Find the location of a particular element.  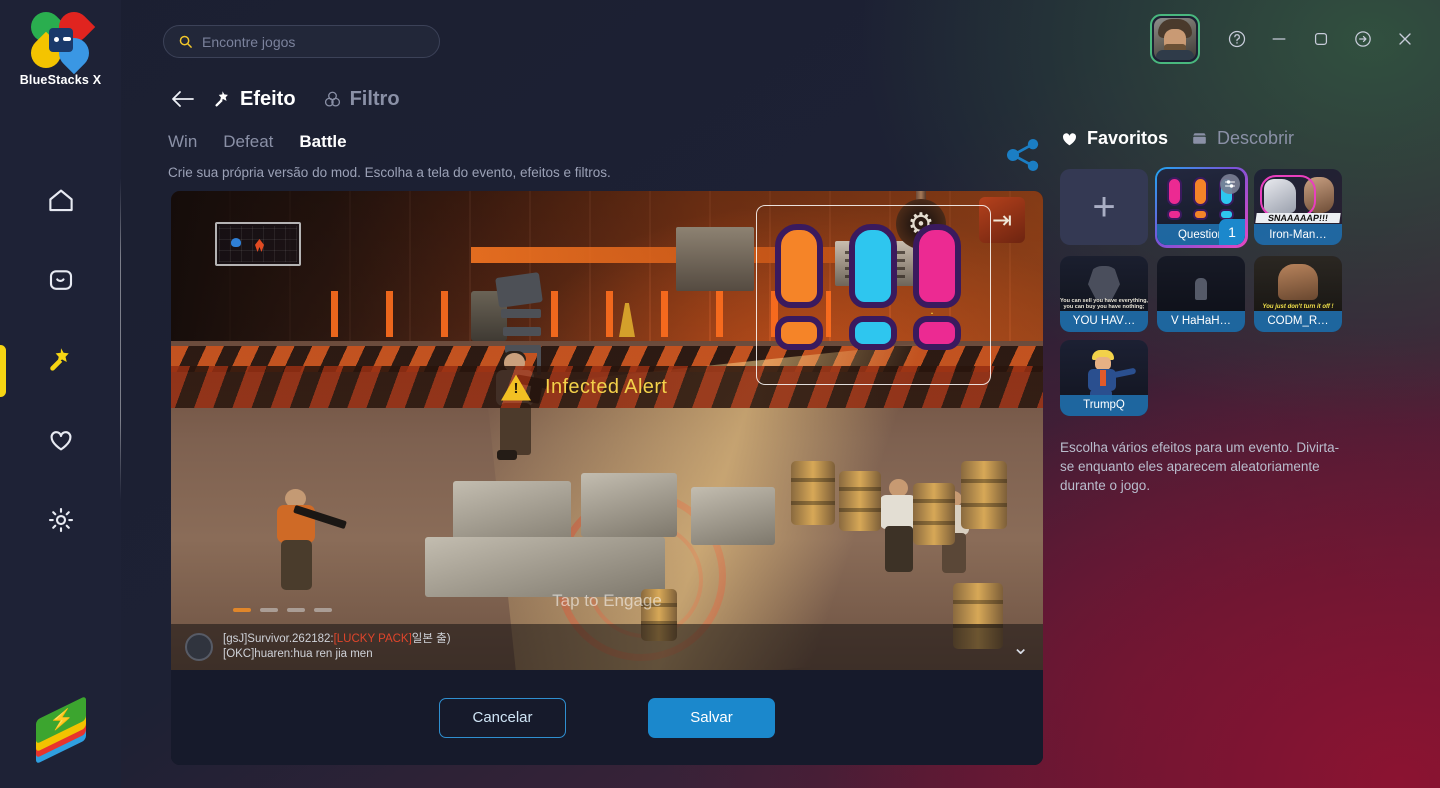

grid-cell: + is located at coordinates (1108, 208).